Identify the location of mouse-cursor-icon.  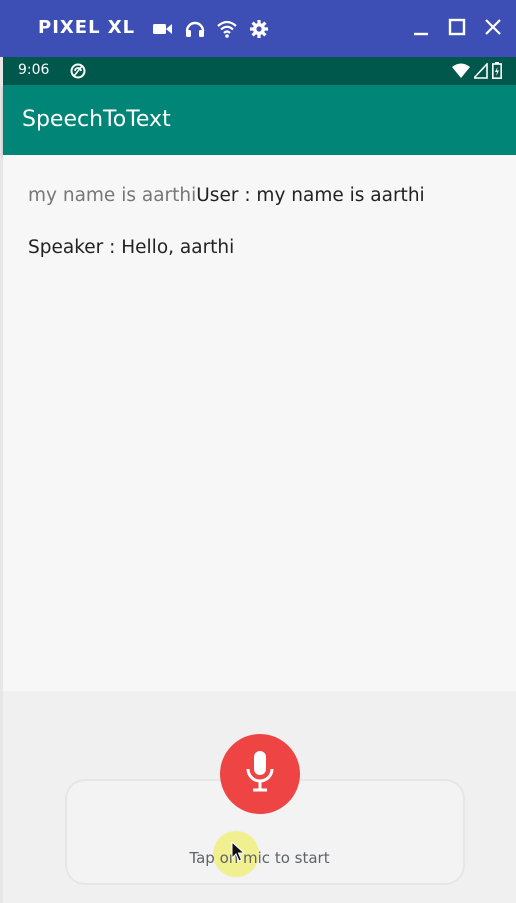
(239, 851).